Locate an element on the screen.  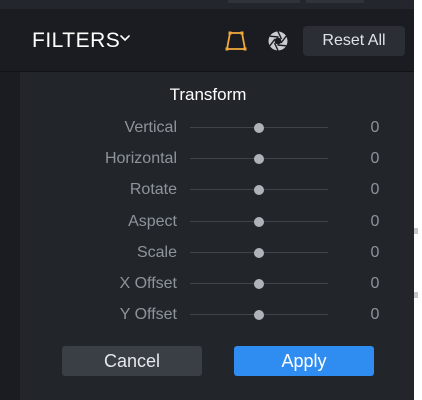
slider-label: Rotate is located at coordinates (153, 190).